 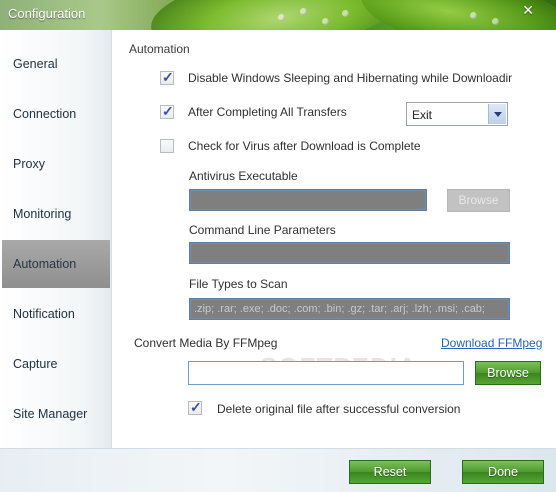 I want to click on antivirus-browse-button: Browse, so click(x=478, y=200).